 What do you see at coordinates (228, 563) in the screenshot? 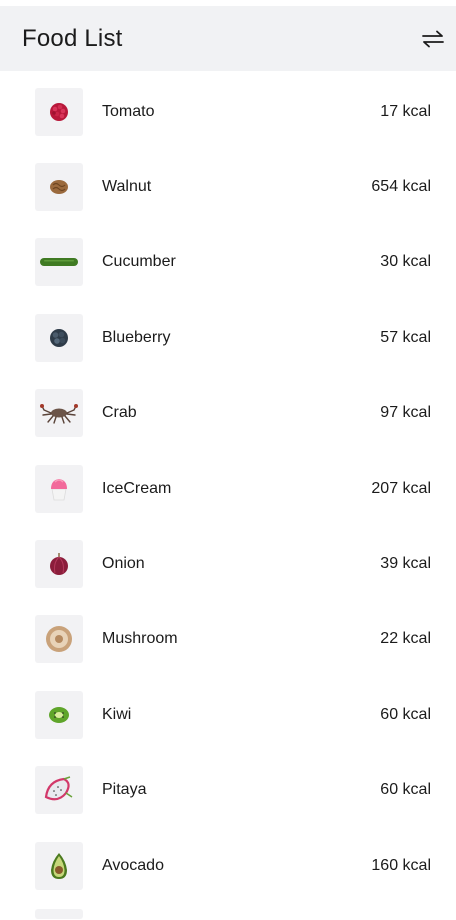
I see `list-item: Onion 39 kcal` at bounding box center [228, 563].